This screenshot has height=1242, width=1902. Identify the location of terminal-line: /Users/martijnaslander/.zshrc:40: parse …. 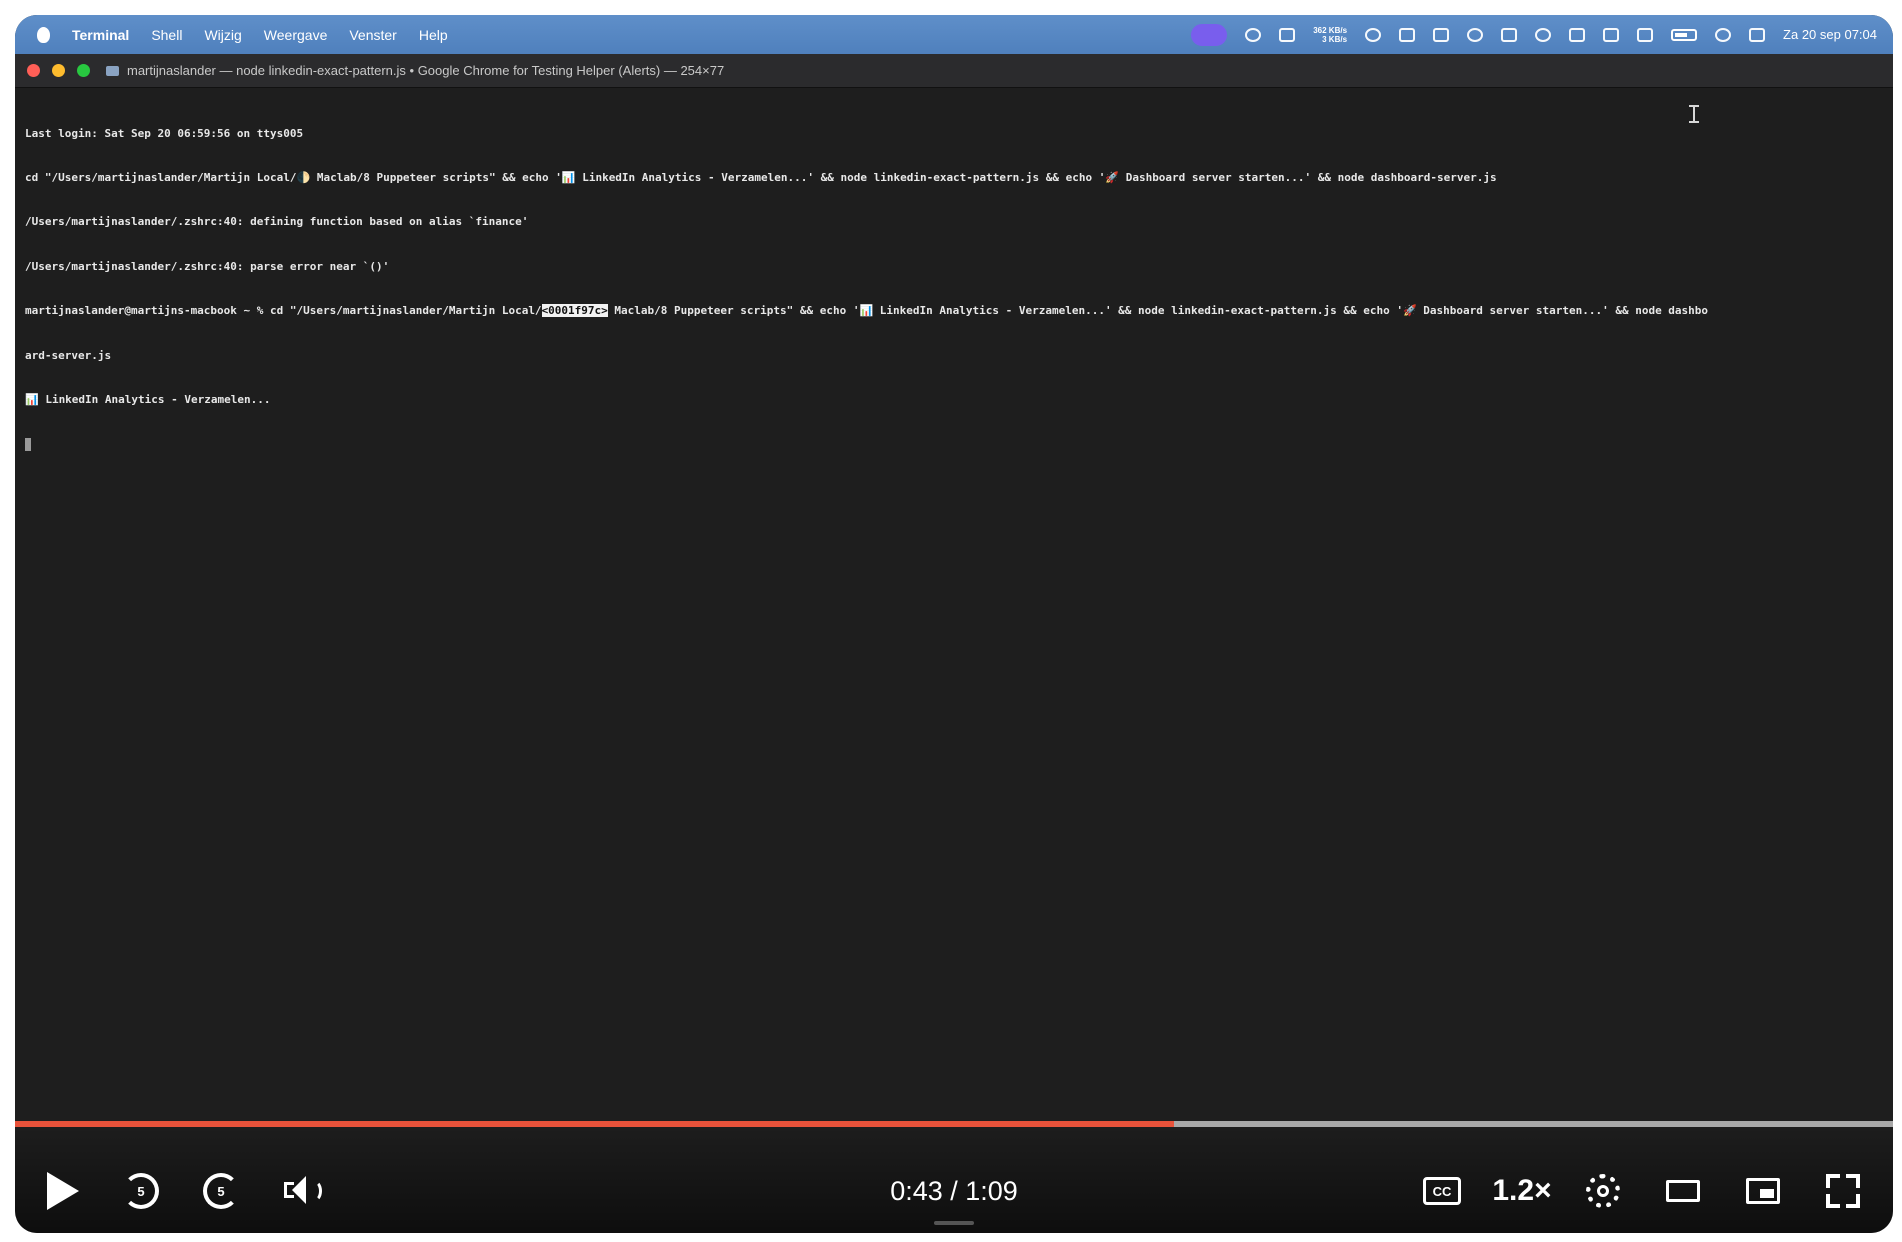
(207, 266).